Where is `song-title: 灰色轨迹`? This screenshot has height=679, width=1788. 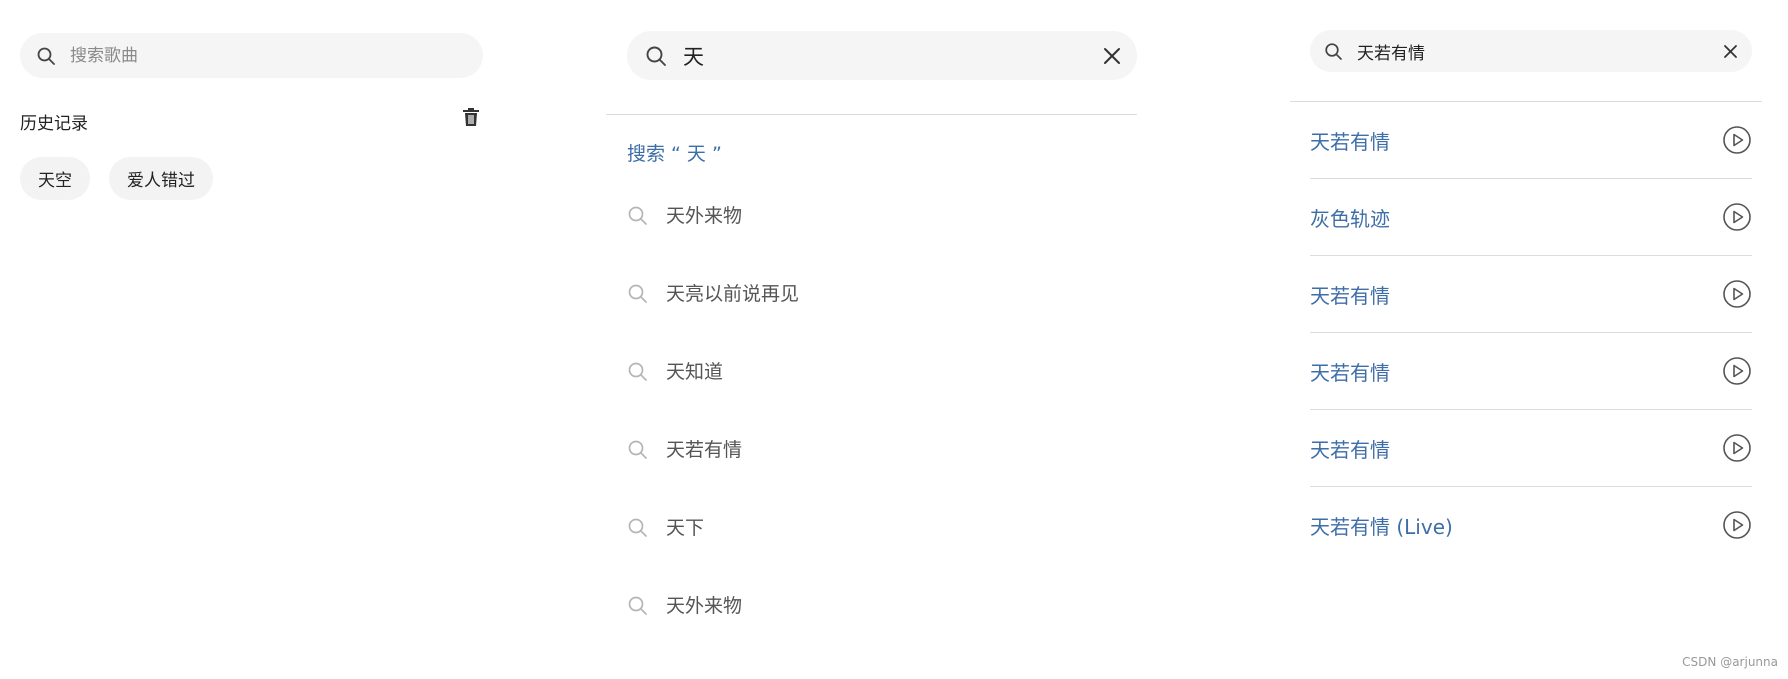
song-title: 灰色轨迹 is located at coordinates (1350, 218).